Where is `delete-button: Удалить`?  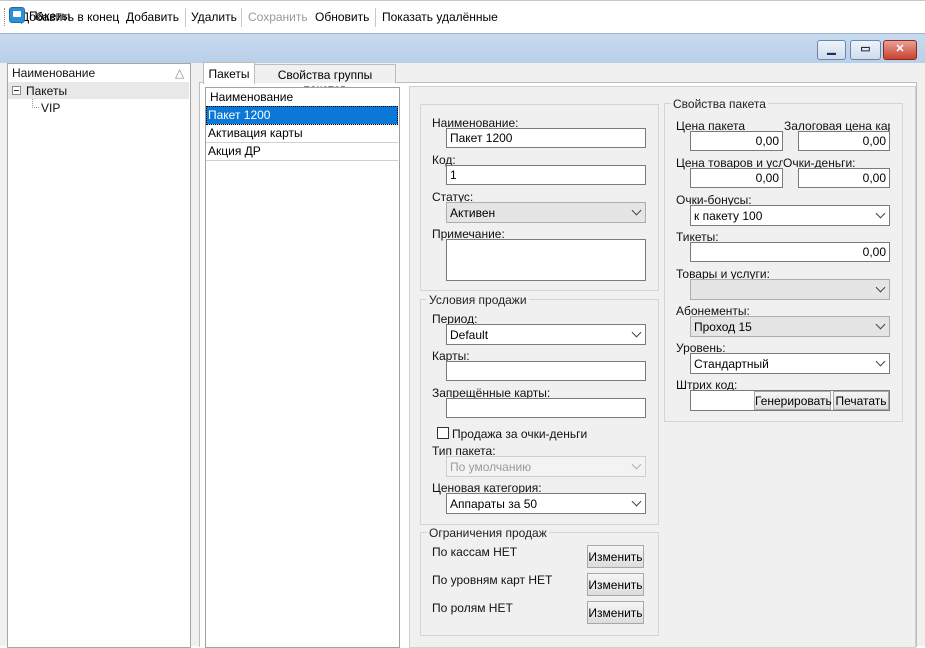 delete-button: Удалить is located at coordinates (214, 17).